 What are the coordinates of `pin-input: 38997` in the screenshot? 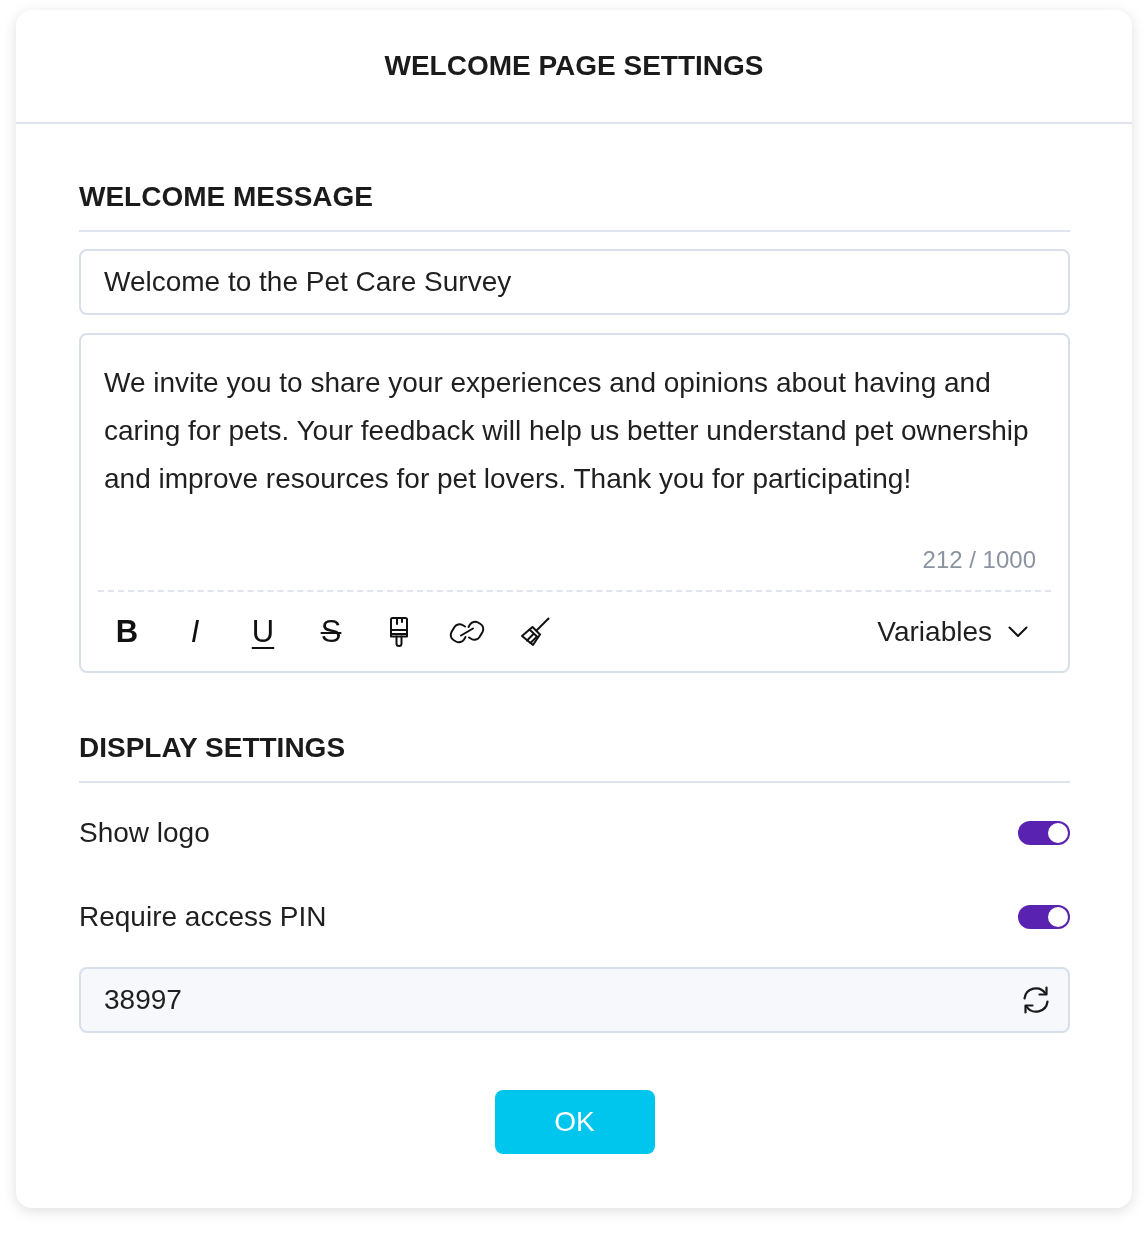 It's located at (574, 1000).